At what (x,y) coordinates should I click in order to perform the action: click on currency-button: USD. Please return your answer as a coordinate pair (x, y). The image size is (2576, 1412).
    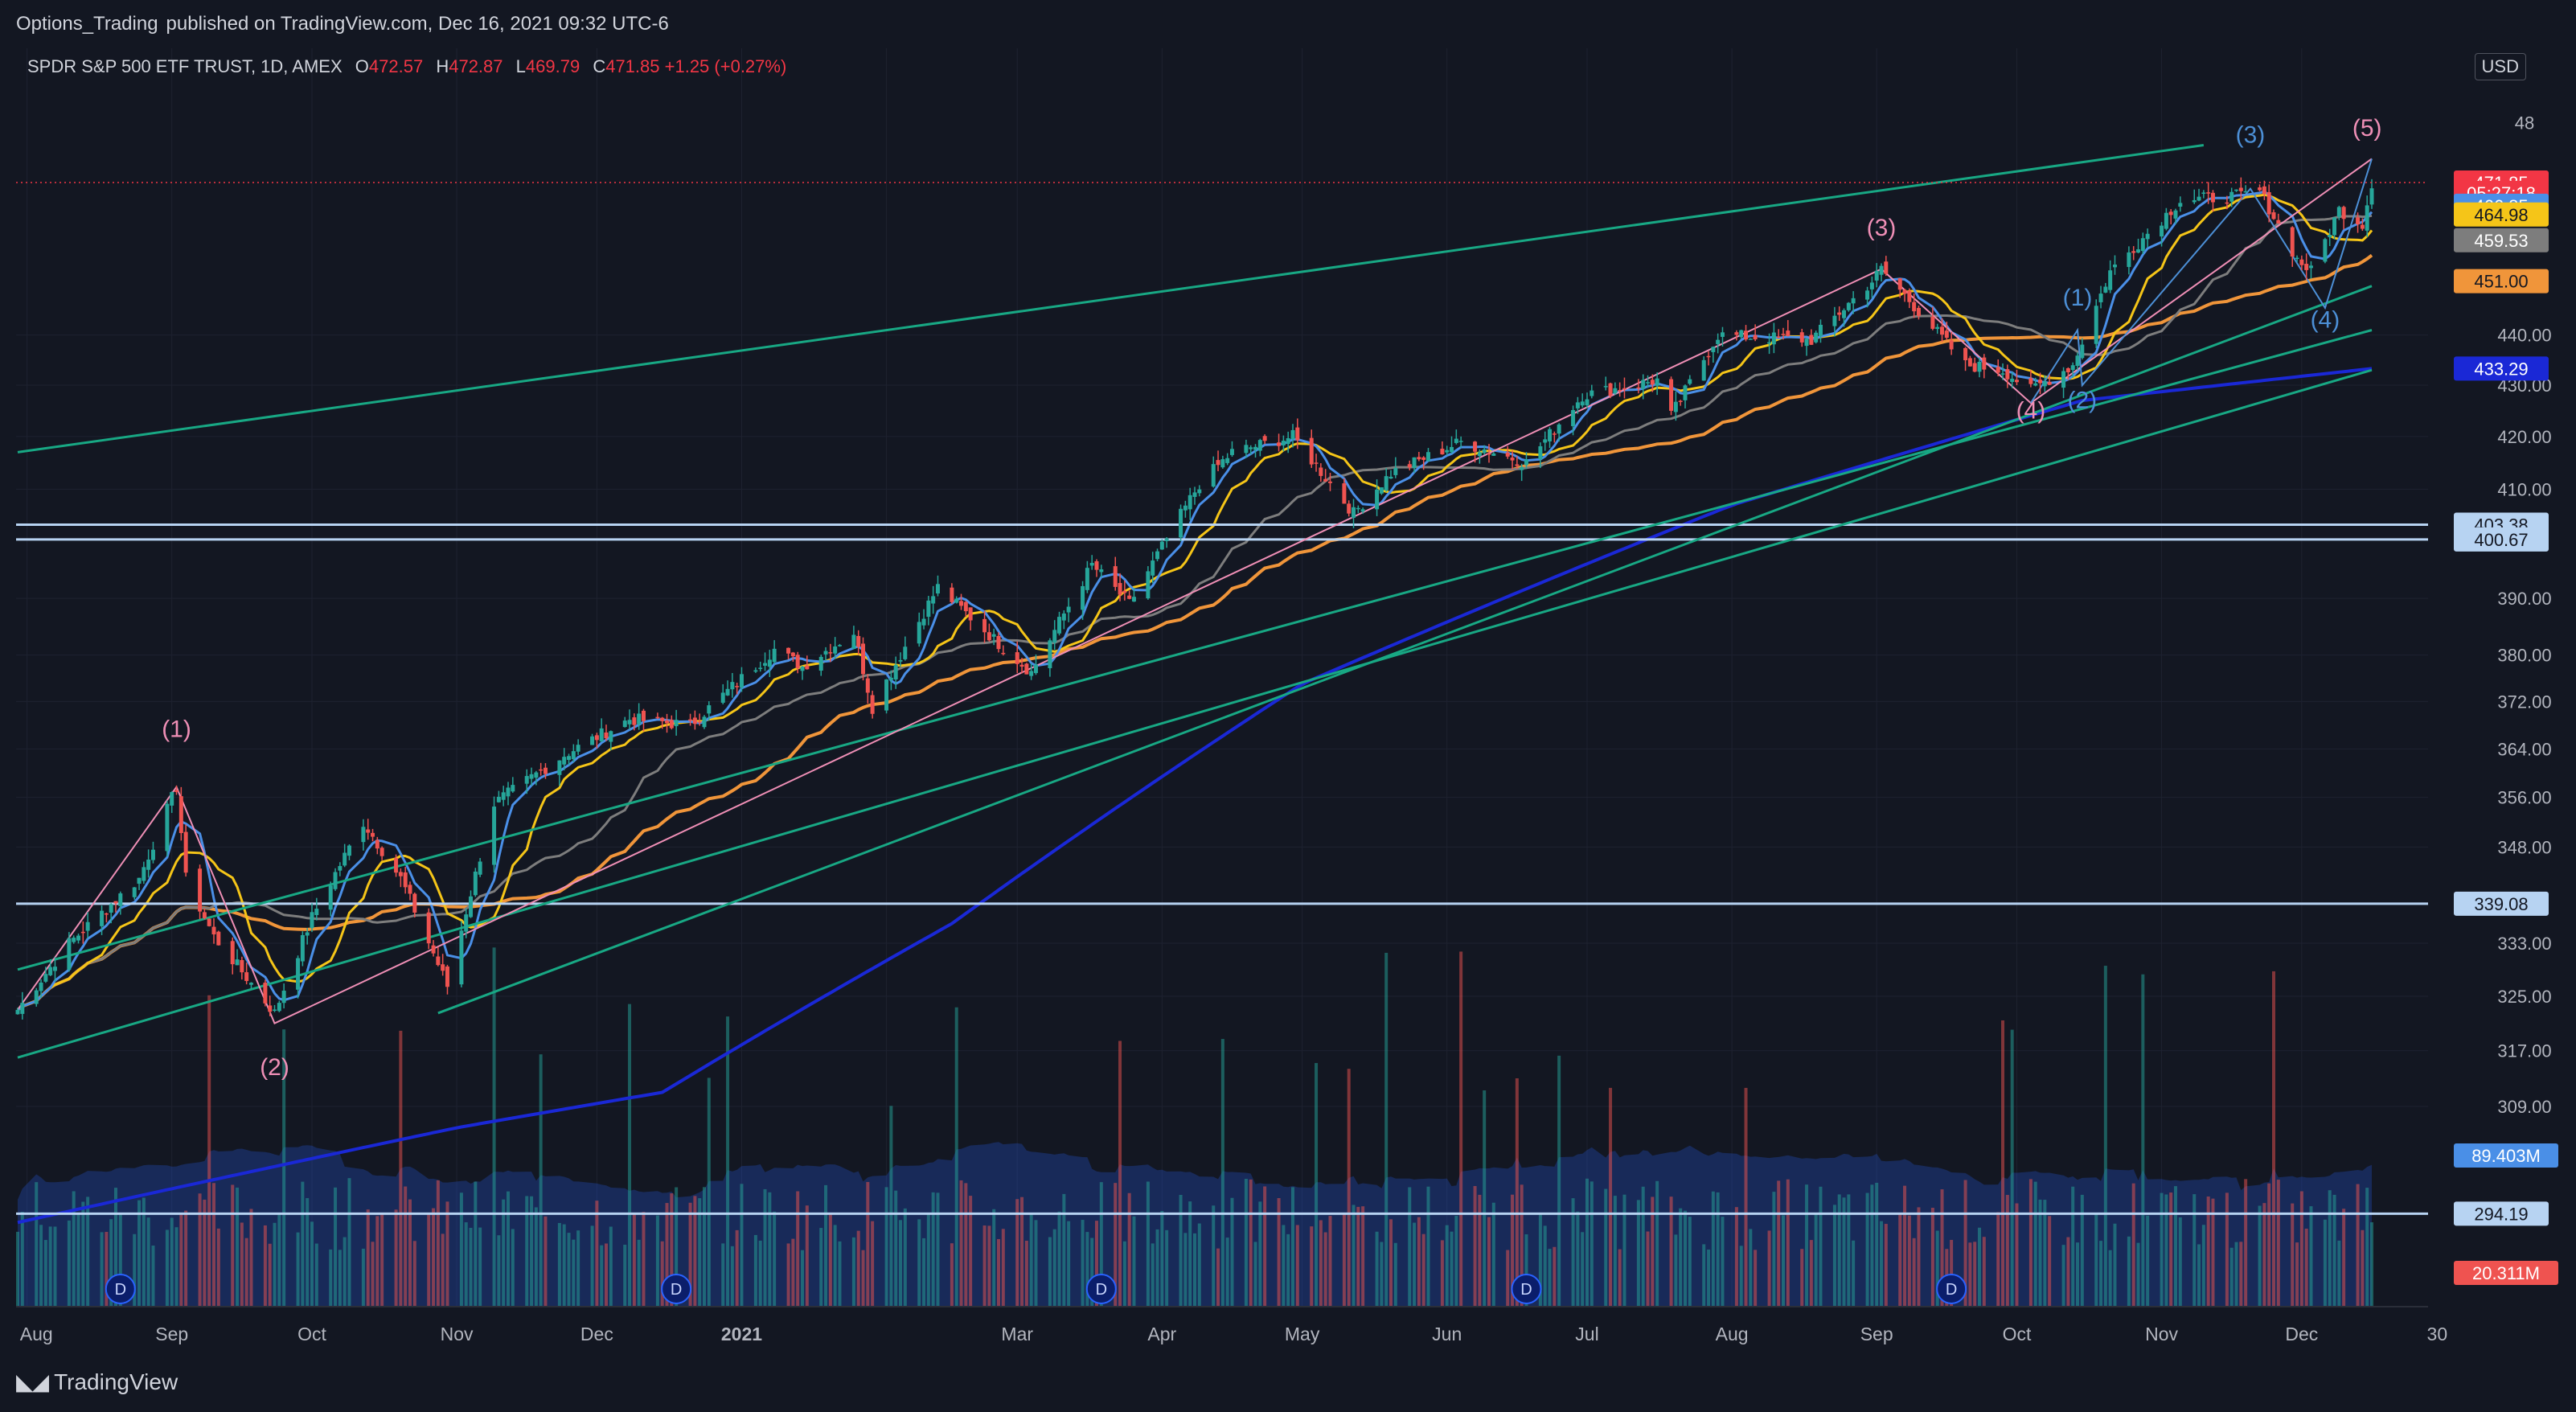
    Looking at the image, I should click on (2500, 66).